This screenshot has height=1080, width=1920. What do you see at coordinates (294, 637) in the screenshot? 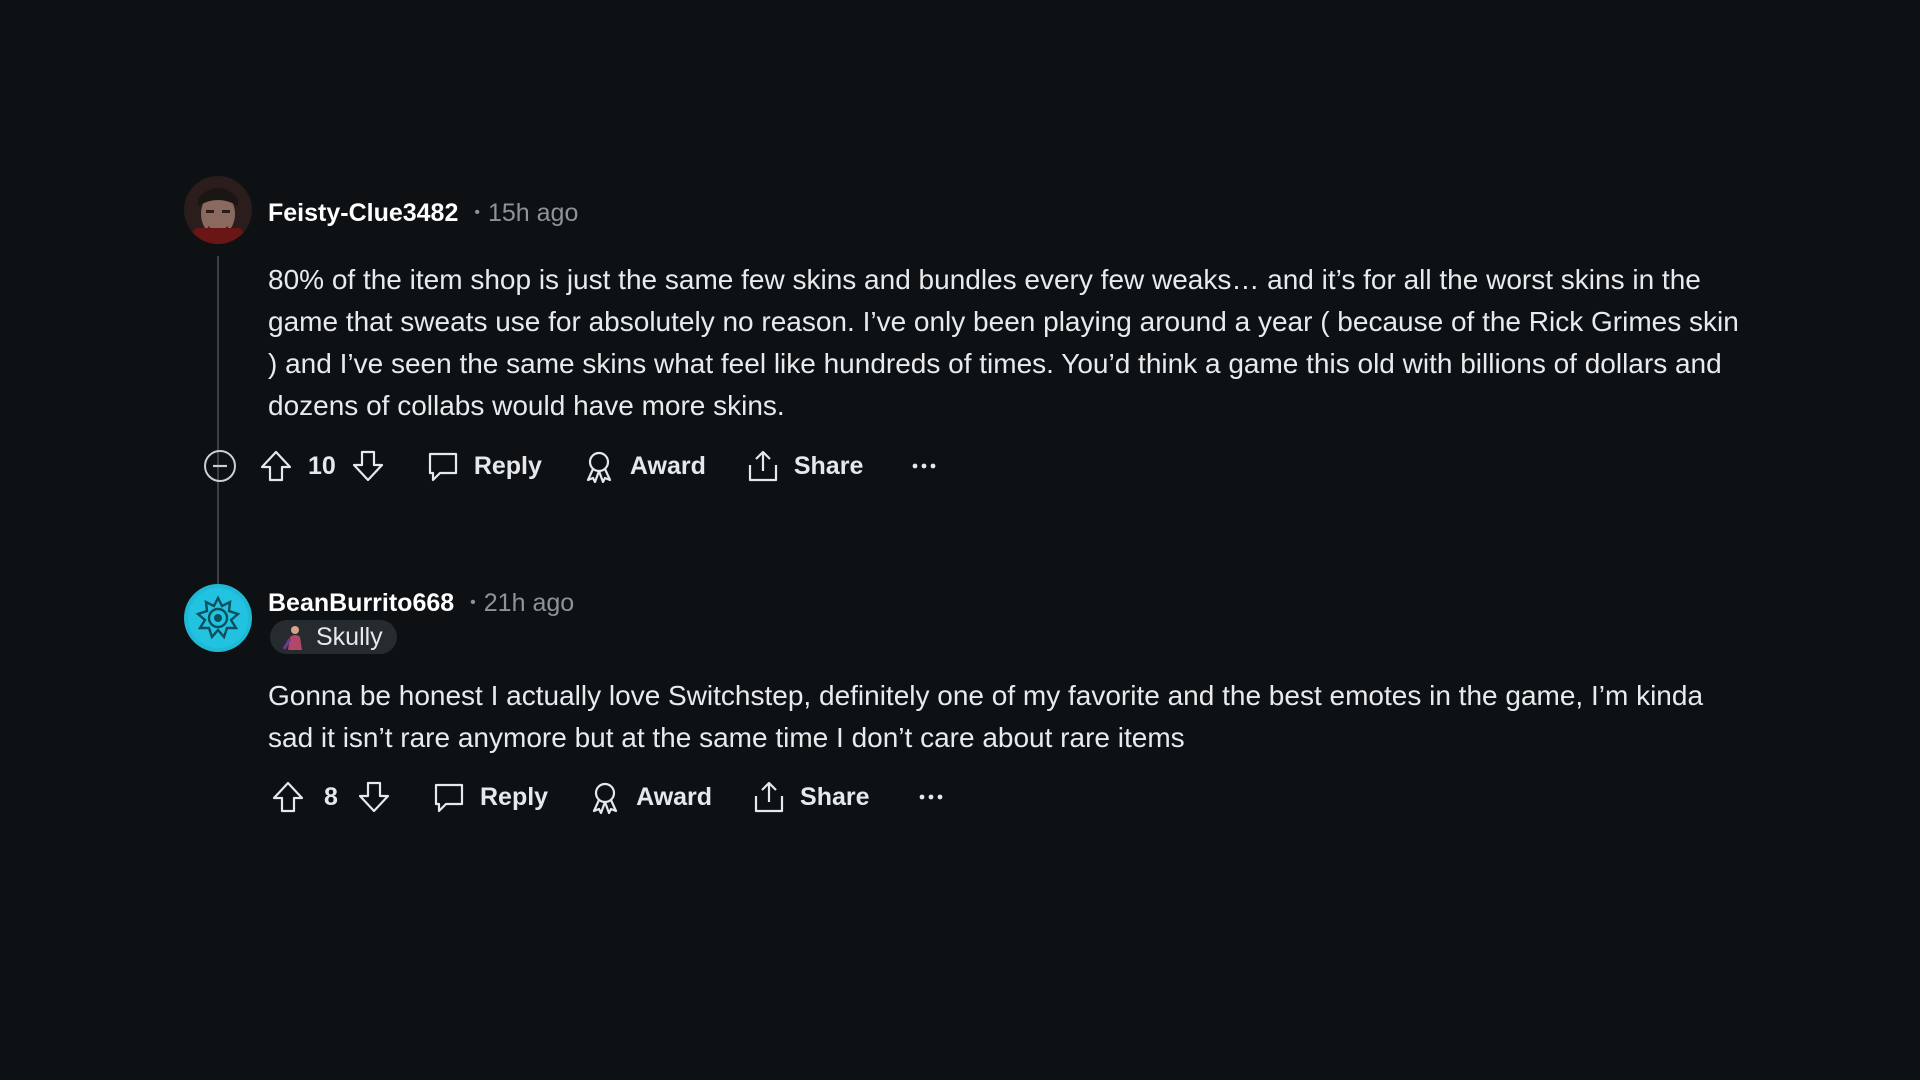
I see `skully-flair-icon` at bounding box center [294, 637].